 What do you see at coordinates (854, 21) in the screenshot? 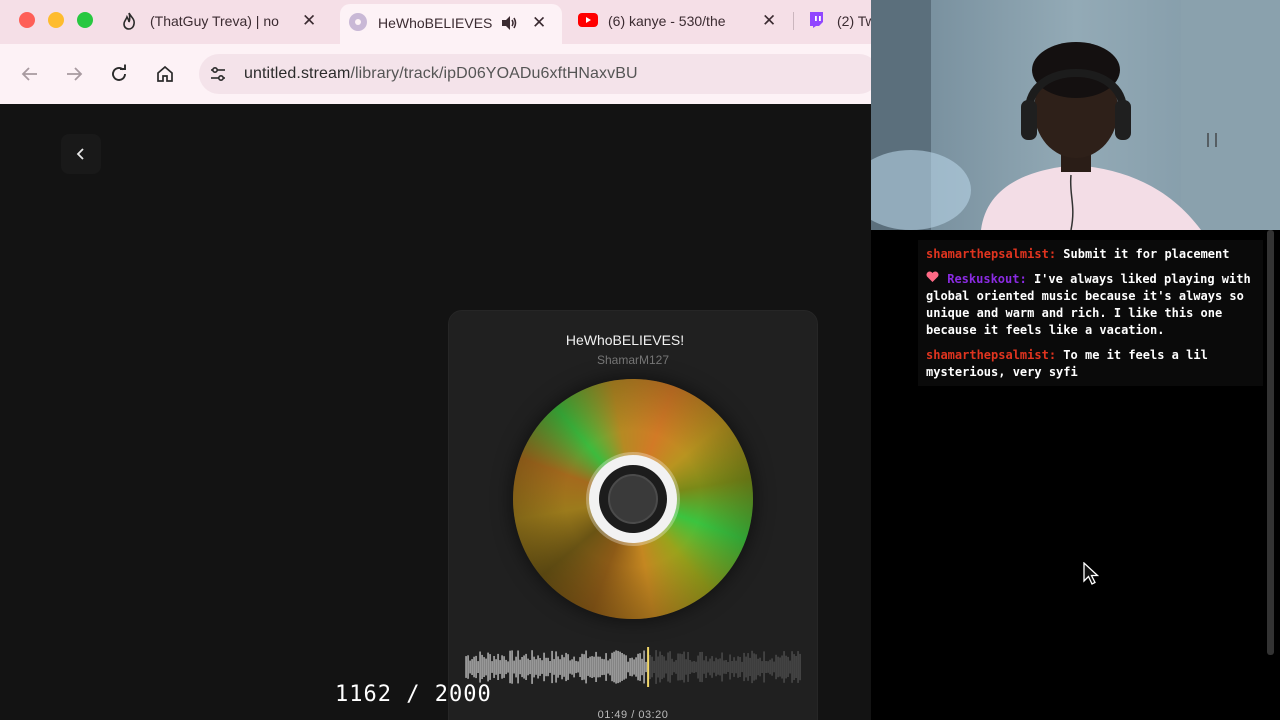
I see `tab-title: (2) Tw` at bounding box center [854, 21].